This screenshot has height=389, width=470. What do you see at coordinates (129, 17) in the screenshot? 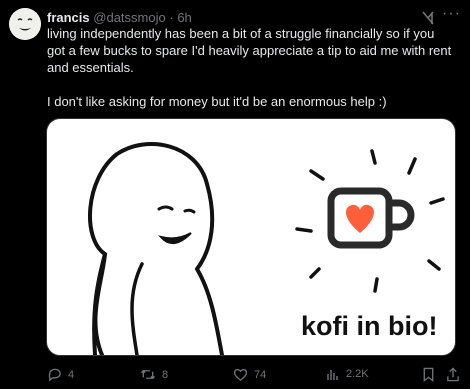
I see `author-handle: @datssmojo` at bounding box center [129, 17].